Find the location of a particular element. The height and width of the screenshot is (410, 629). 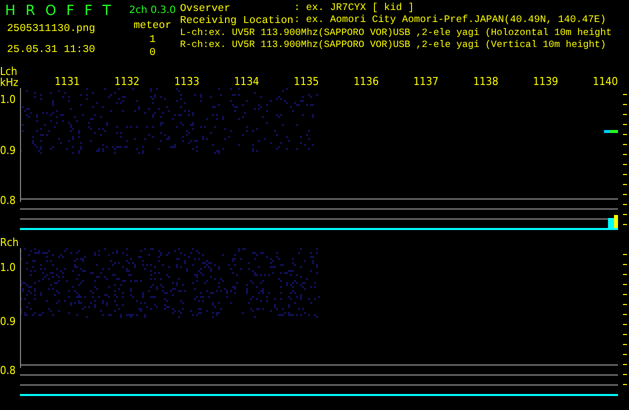

frequency-label: 1136 is located at coordinates (365, 82).